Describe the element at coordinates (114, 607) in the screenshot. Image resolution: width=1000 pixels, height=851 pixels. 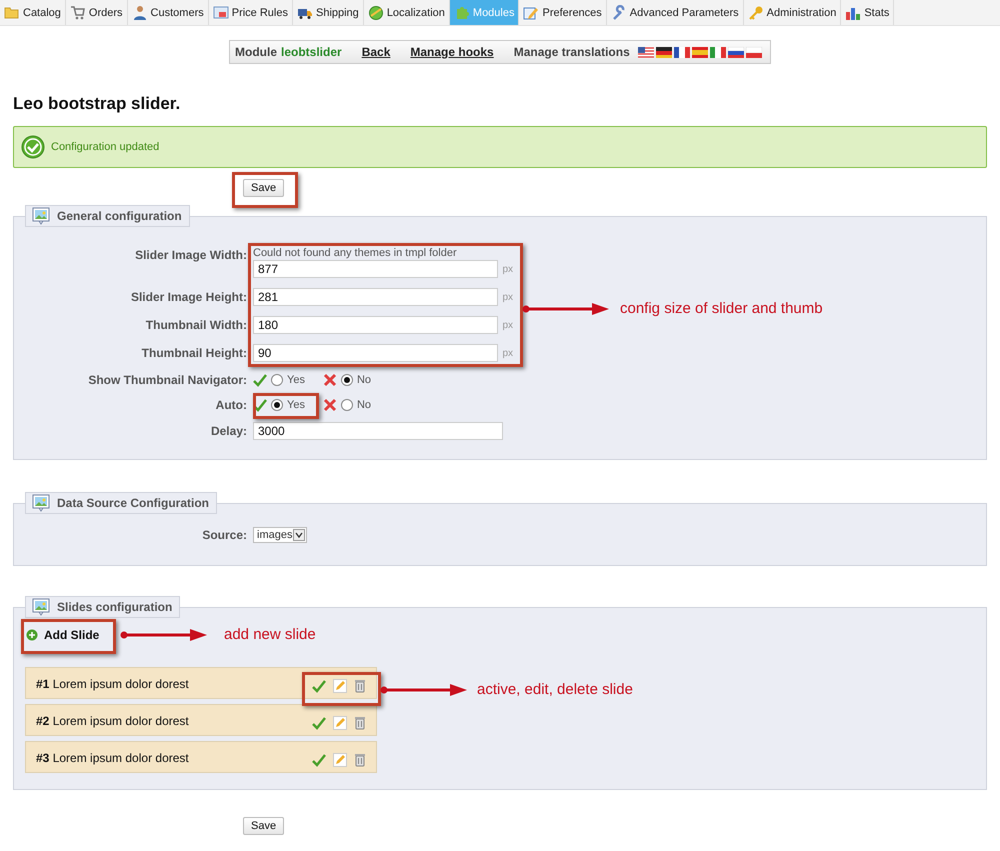
I see `legend-title: Slides configuration` at that location.